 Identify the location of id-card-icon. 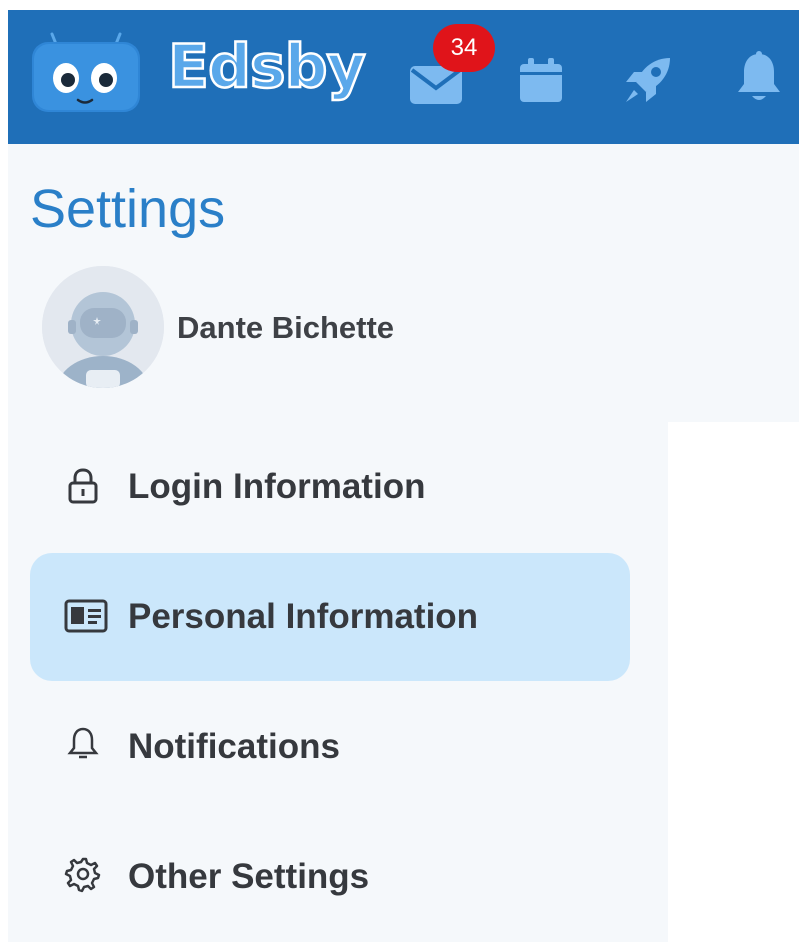
(86, 616).